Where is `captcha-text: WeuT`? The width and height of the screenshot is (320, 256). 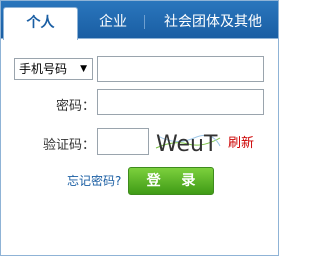 captcha-text: WeuT is located at coordinates (187, 144).